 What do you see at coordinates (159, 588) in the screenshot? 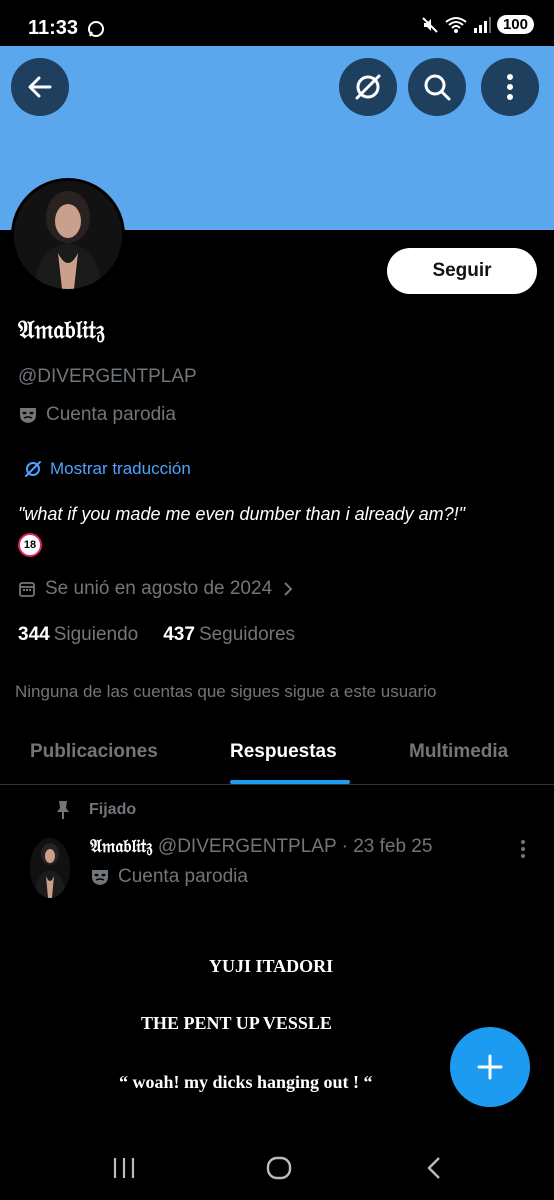
I see `joined-date-text: Se unió en agosto de 2024` at bounding box center [159, 588].